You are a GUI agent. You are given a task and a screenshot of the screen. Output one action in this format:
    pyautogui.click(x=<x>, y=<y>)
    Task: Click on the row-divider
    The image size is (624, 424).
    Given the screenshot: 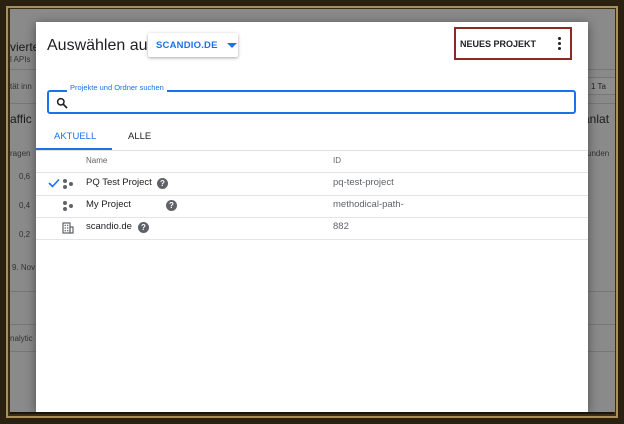 What is the action you would take?
    pyautogui.click(x=312, y=239)
    